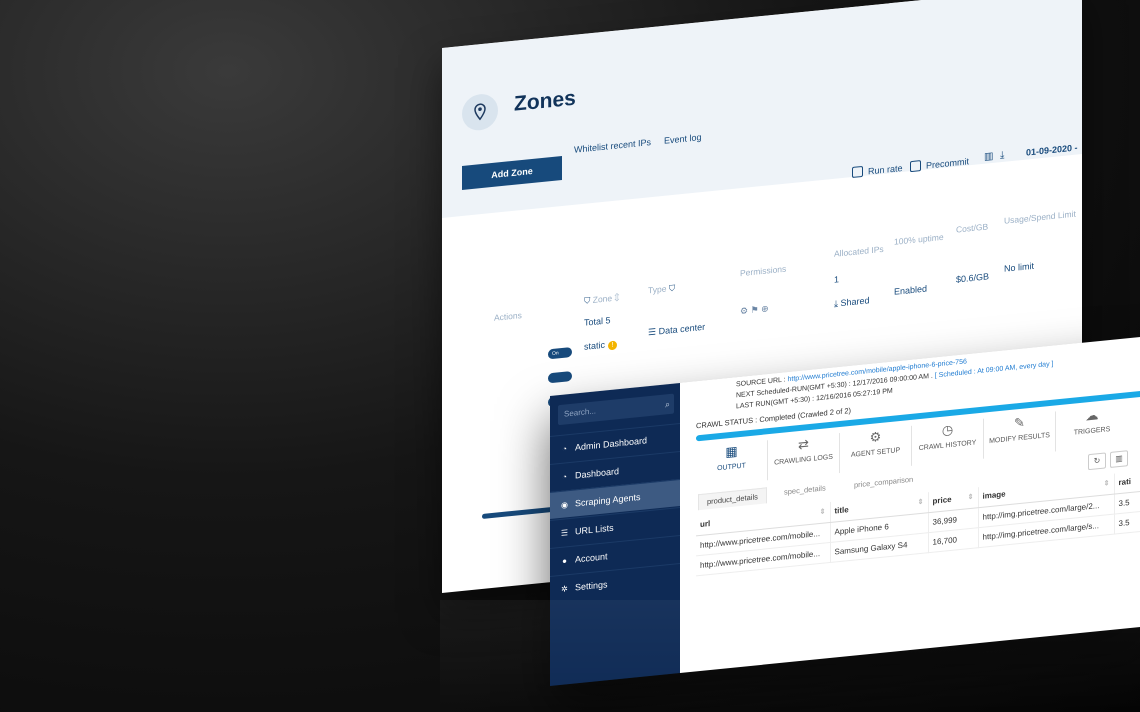  Describe the element at coordinates (1092, 415) in the screenshot. I see `cloud-upload-icon: ☁` at that location.